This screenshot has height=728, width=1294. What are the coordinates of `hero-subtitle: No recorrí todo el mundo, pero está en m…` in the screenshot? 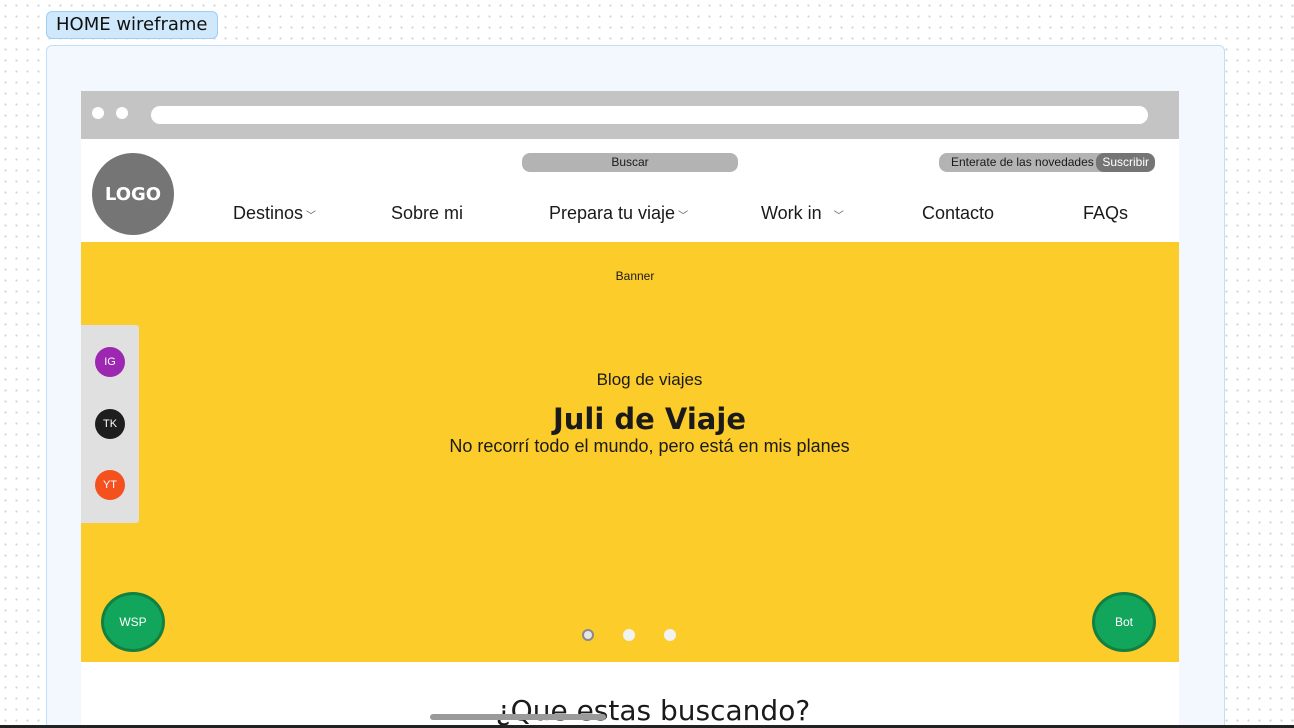 It's located at (649, 446).